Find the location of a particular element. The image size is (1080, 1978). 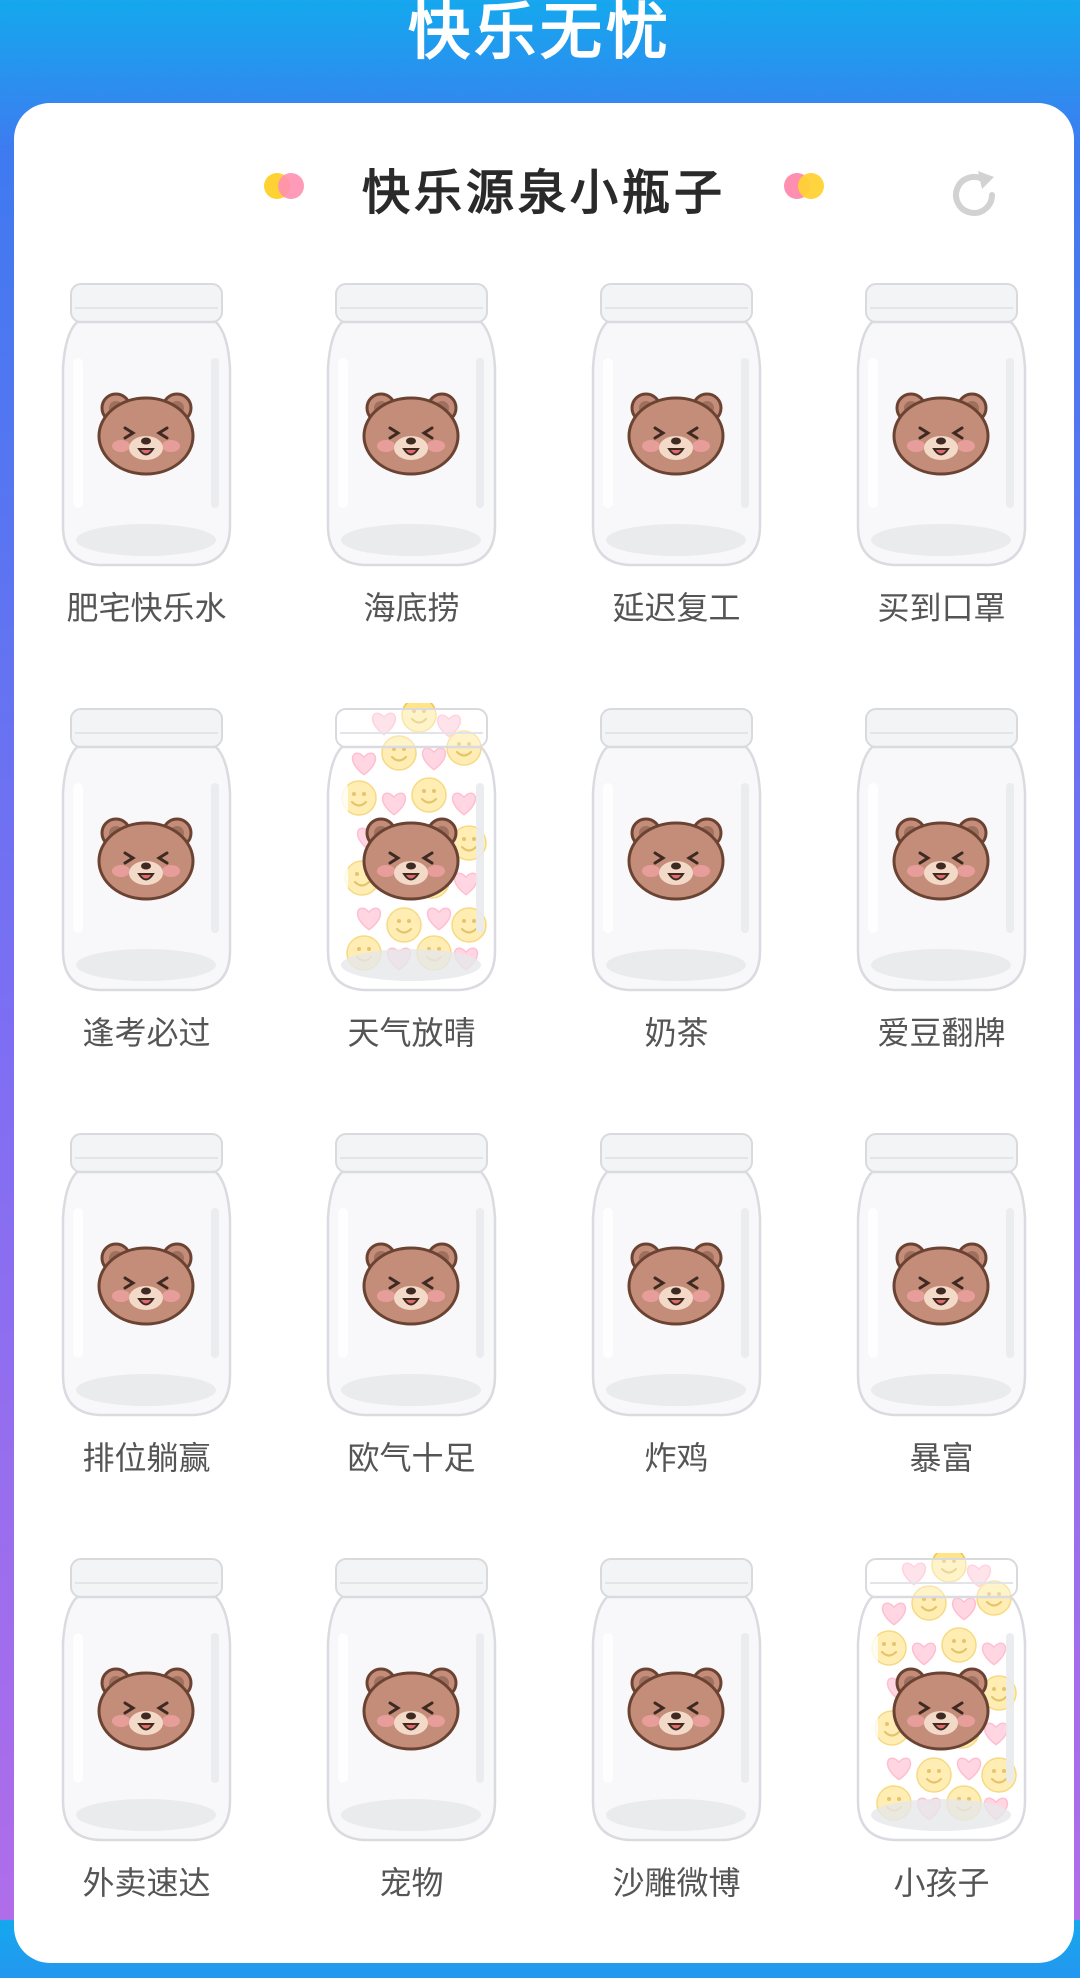

jar-item: 海底捞 is located at coordinates (411, 490).